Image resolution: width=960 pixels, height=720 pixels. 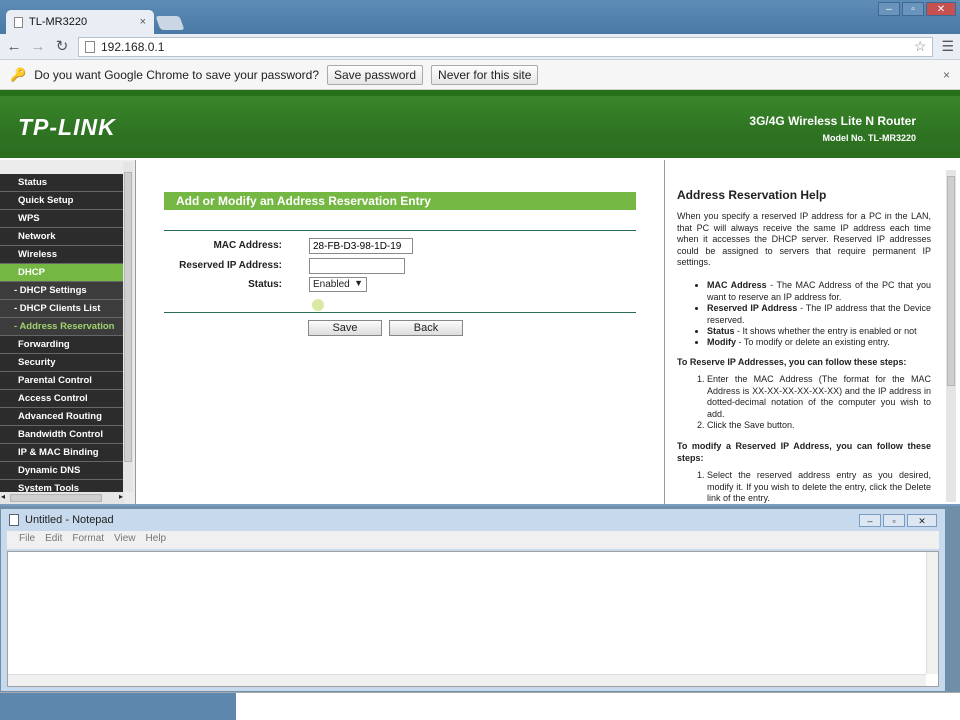 What do you see at coordinates (400, 285) in the screenshot?
I see `status-row: Status: Enabled ▼` at bounding box center [400, 285].